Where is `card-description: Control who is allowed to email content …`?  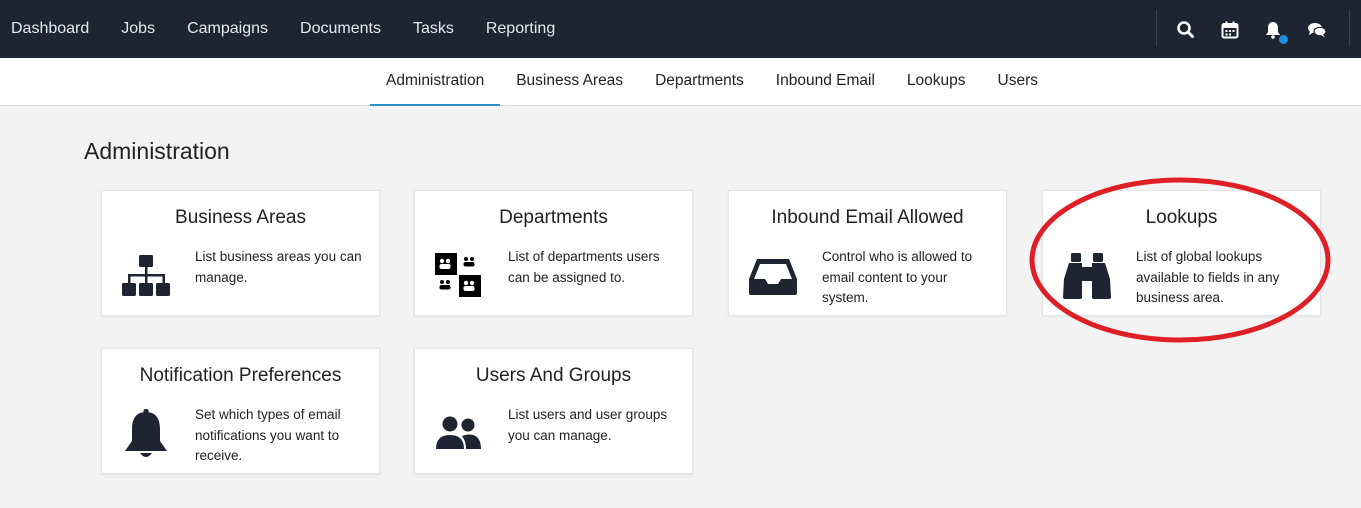
card-description: Control who is allowed to email content … is located at coordinates (897, 277).